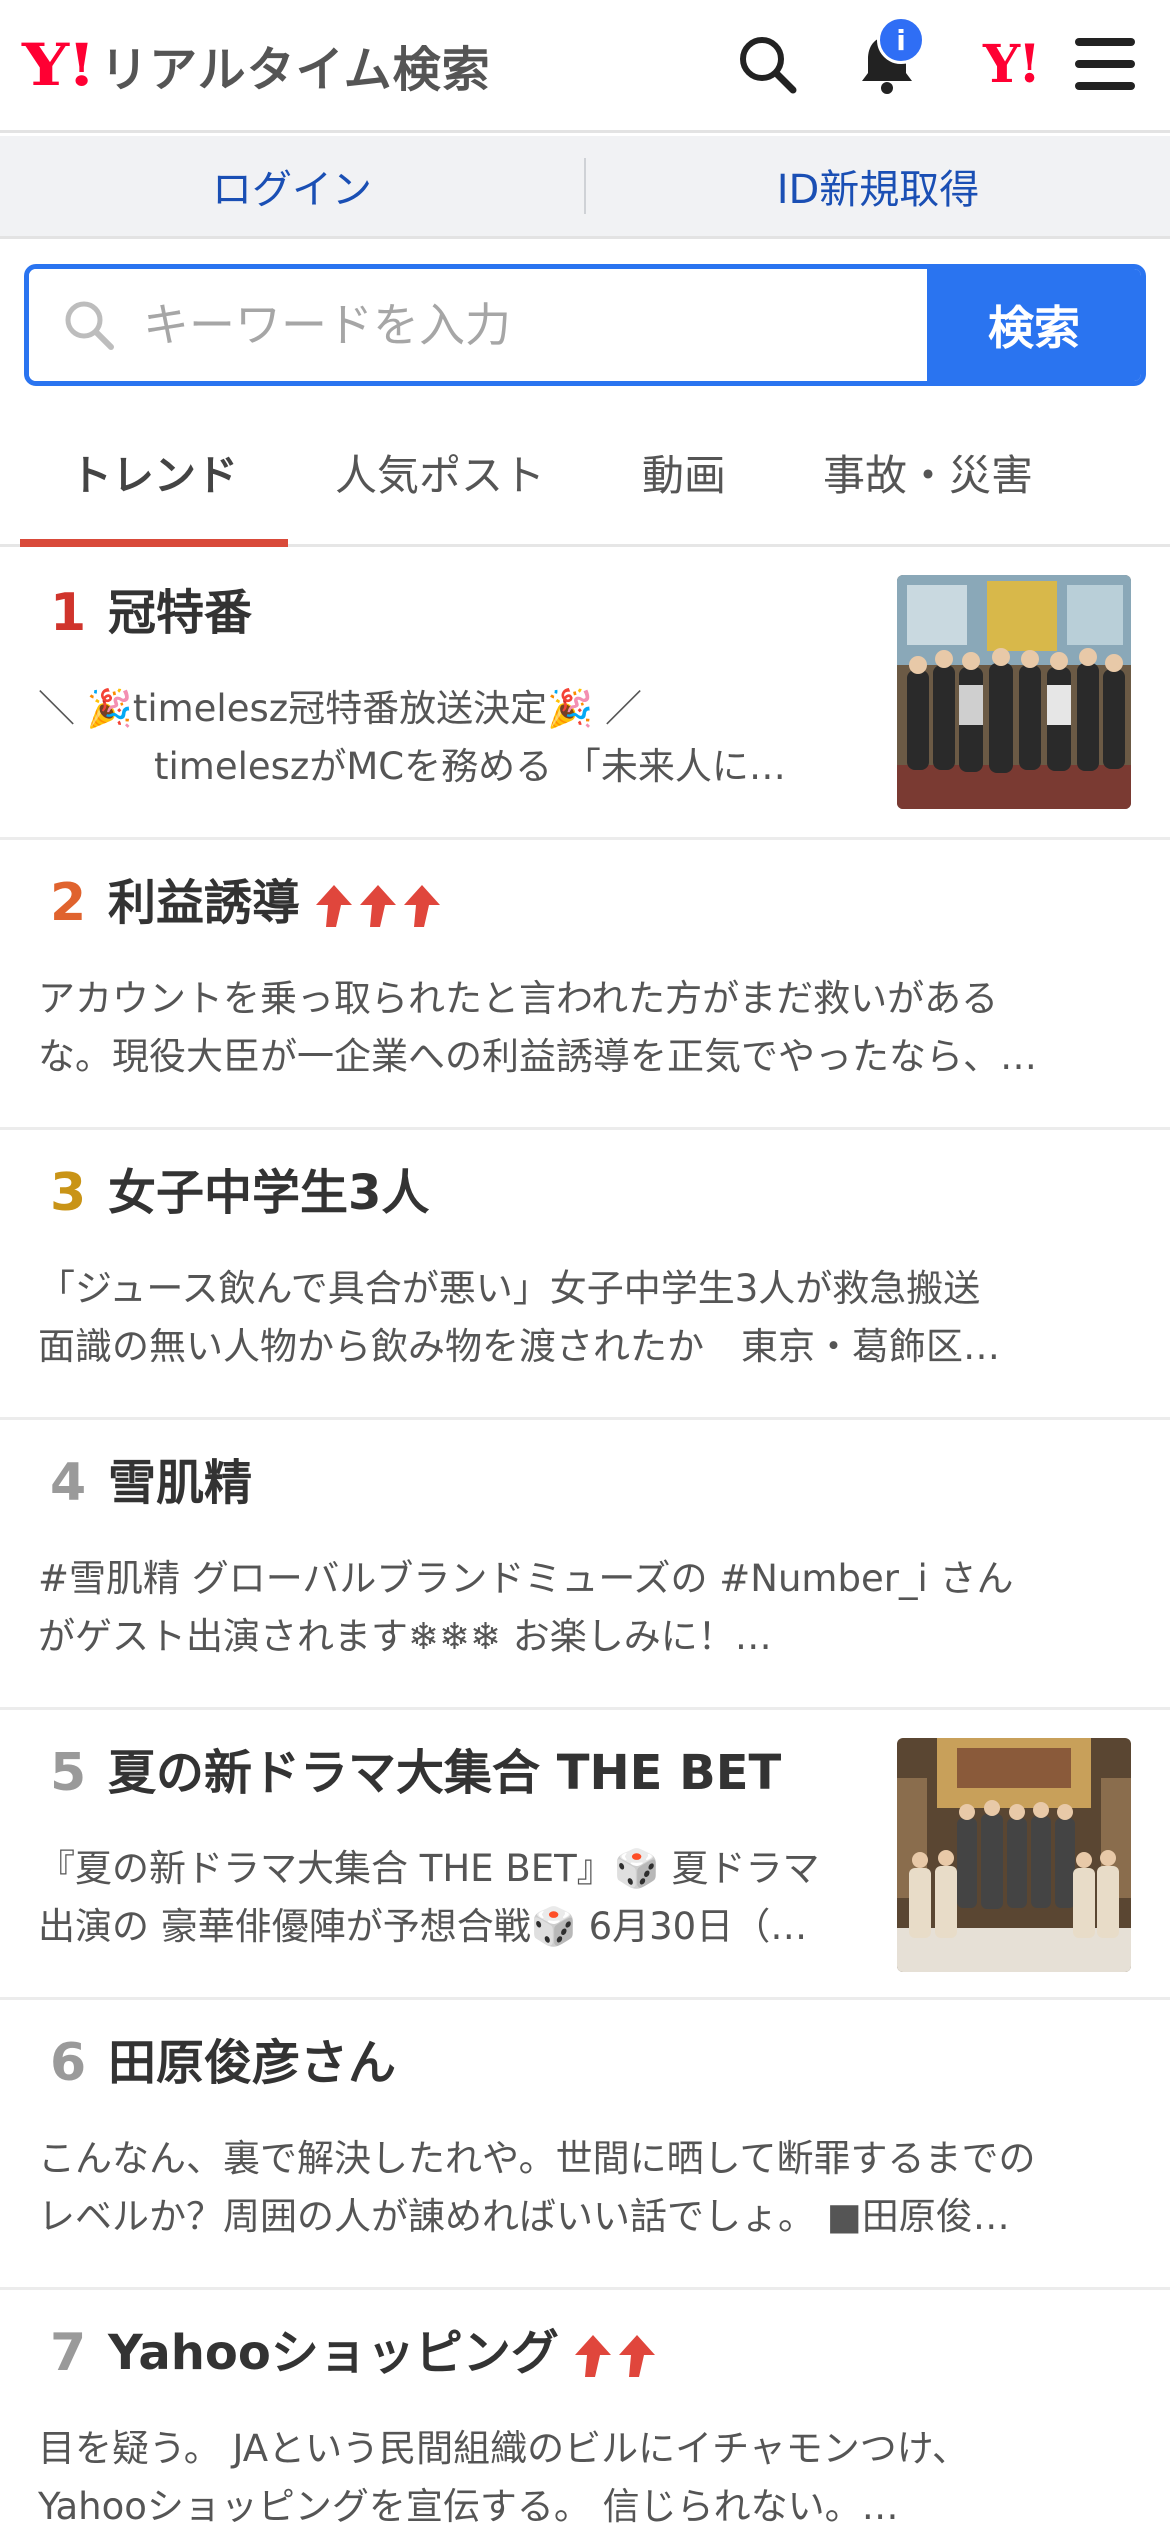  Describe the element at coordinates (68, 1773) in the screenshot. I see `rank-number: 5` at that location.